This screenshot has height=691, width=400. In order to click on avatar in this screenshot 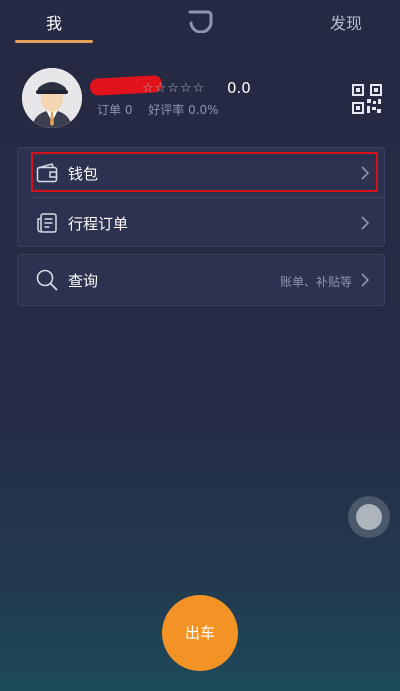, I will do `click(52, 98)`.